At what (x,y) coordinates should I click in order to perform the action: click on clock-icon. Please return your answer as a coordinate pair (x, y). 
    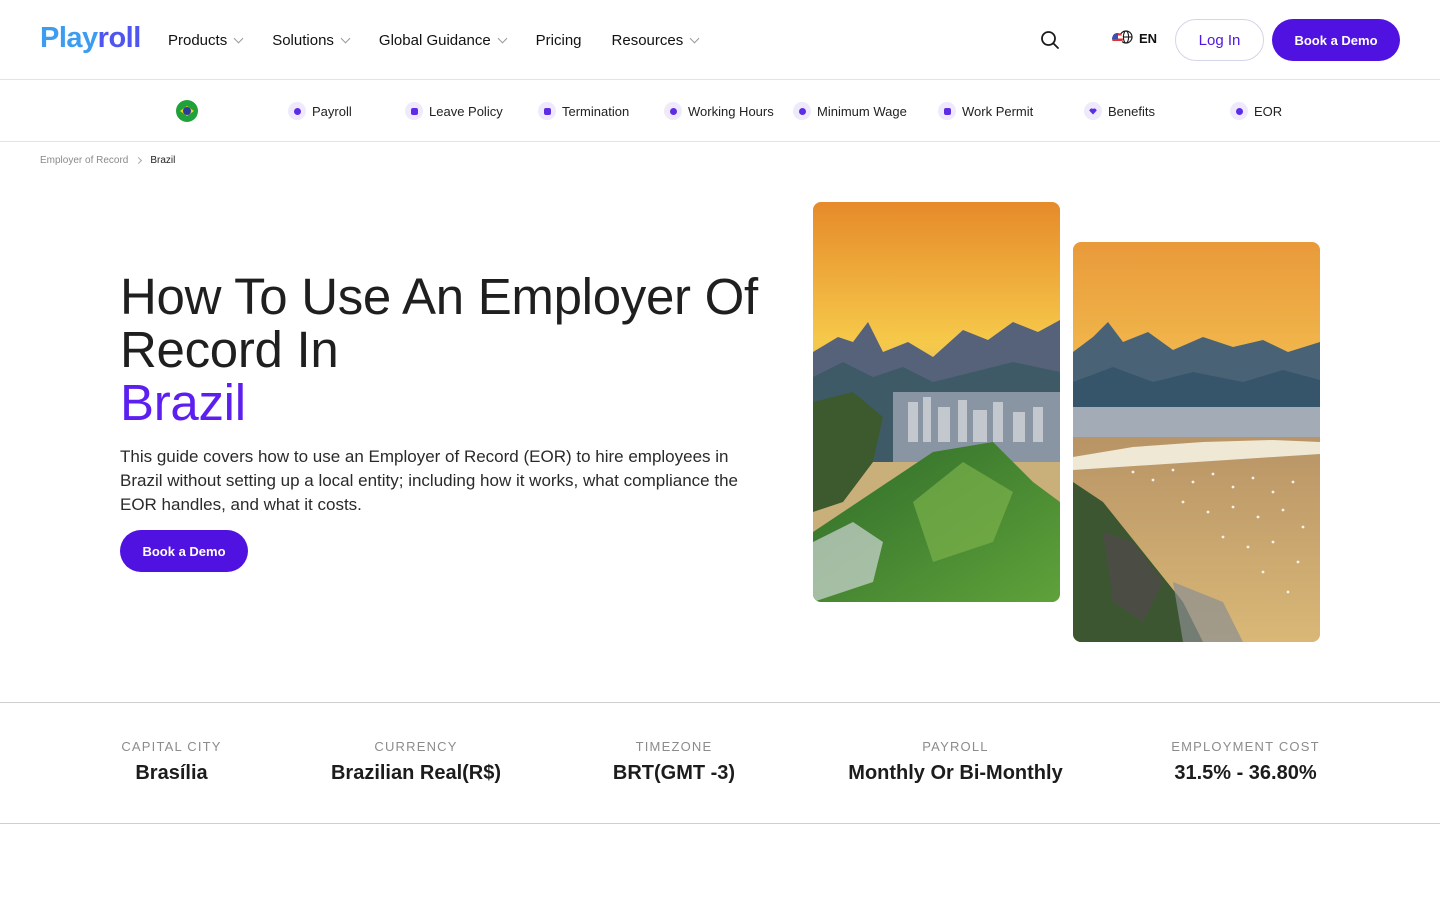
    Looking at the image, I should click on (673, 111).